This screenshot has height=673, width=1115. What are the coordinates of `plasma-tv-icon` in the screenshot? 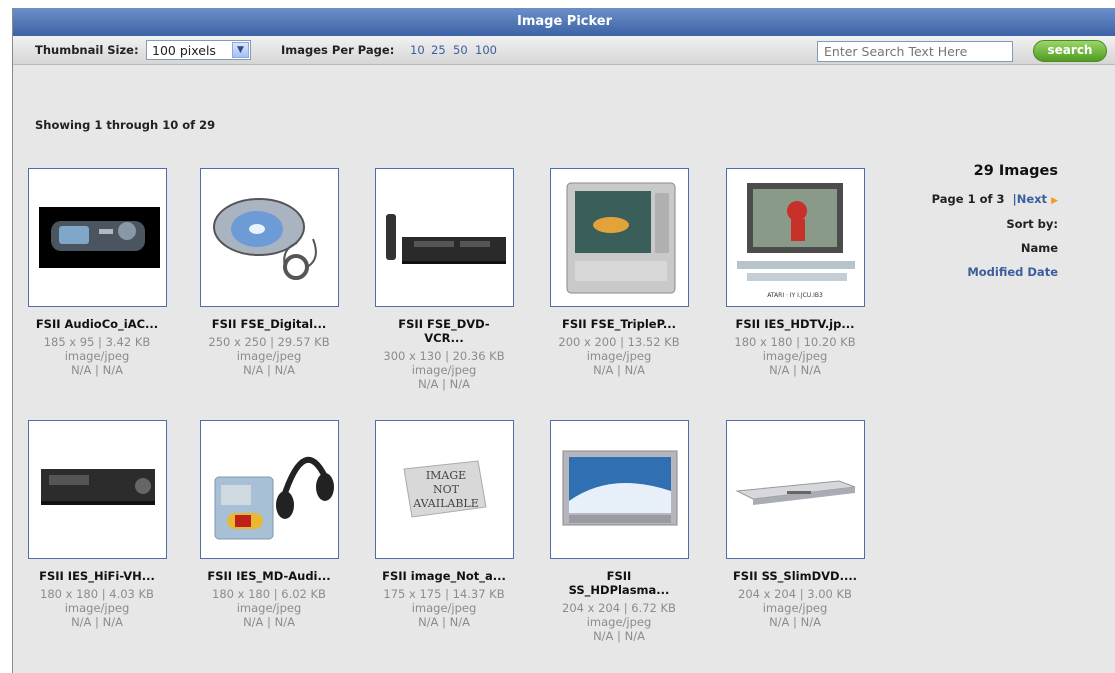 It's located at (620, 488).